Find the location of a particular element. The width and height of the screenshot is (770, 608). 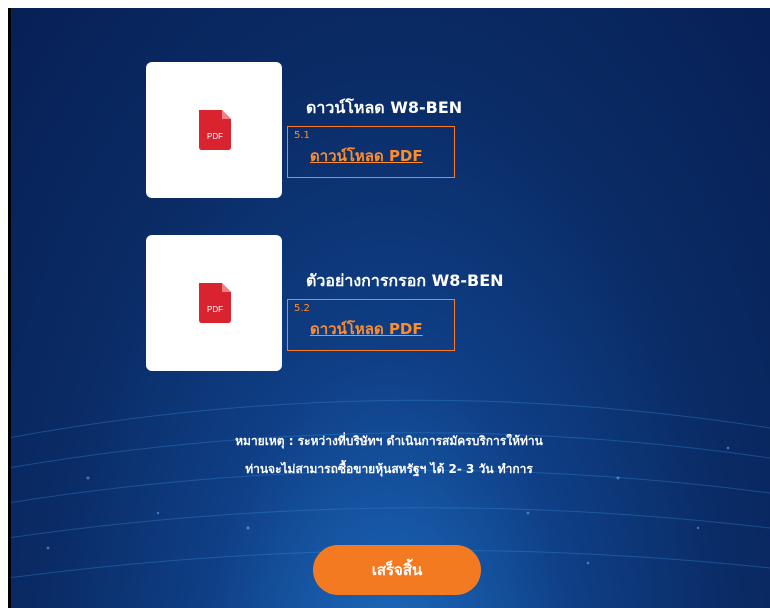

step-marker: 5.1 is located at coordinates (302, 135).